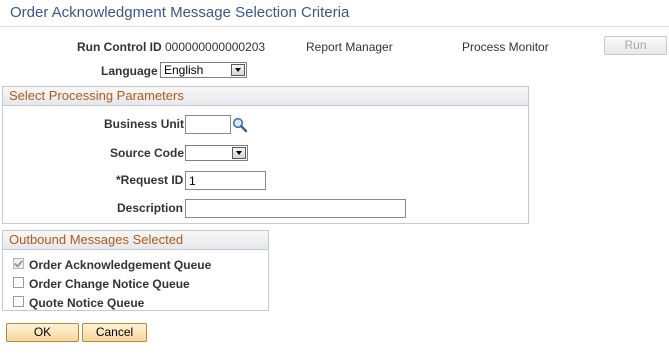  I want to click on process-monitor-link: Process Monitor, so click(505, 47).